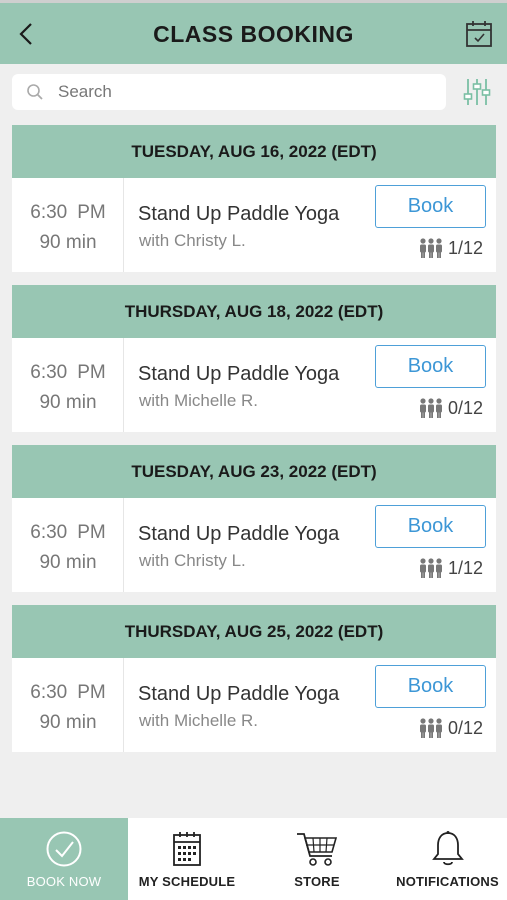 The width and height of the screenshot is (507, 900). I want to click on tab-label: MY SCHEDULE, so click(187, 881).